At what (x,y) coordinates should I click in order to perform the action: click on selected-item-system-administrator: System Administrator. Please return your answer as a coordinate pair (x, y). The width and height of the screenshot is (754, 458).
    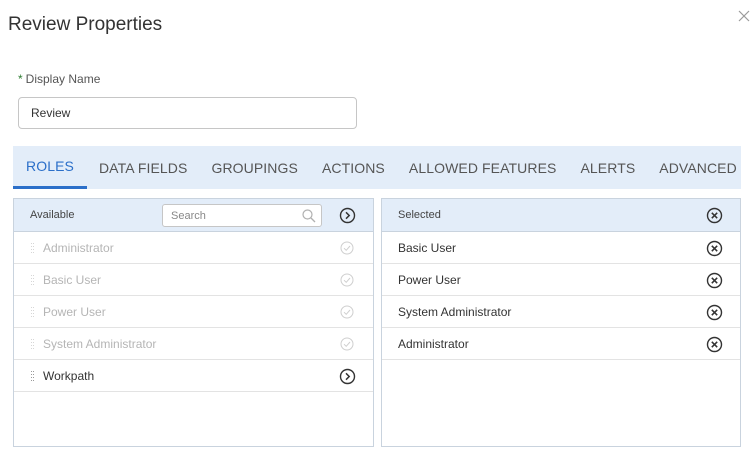
    Looking at the image, I should click on (561, 312).